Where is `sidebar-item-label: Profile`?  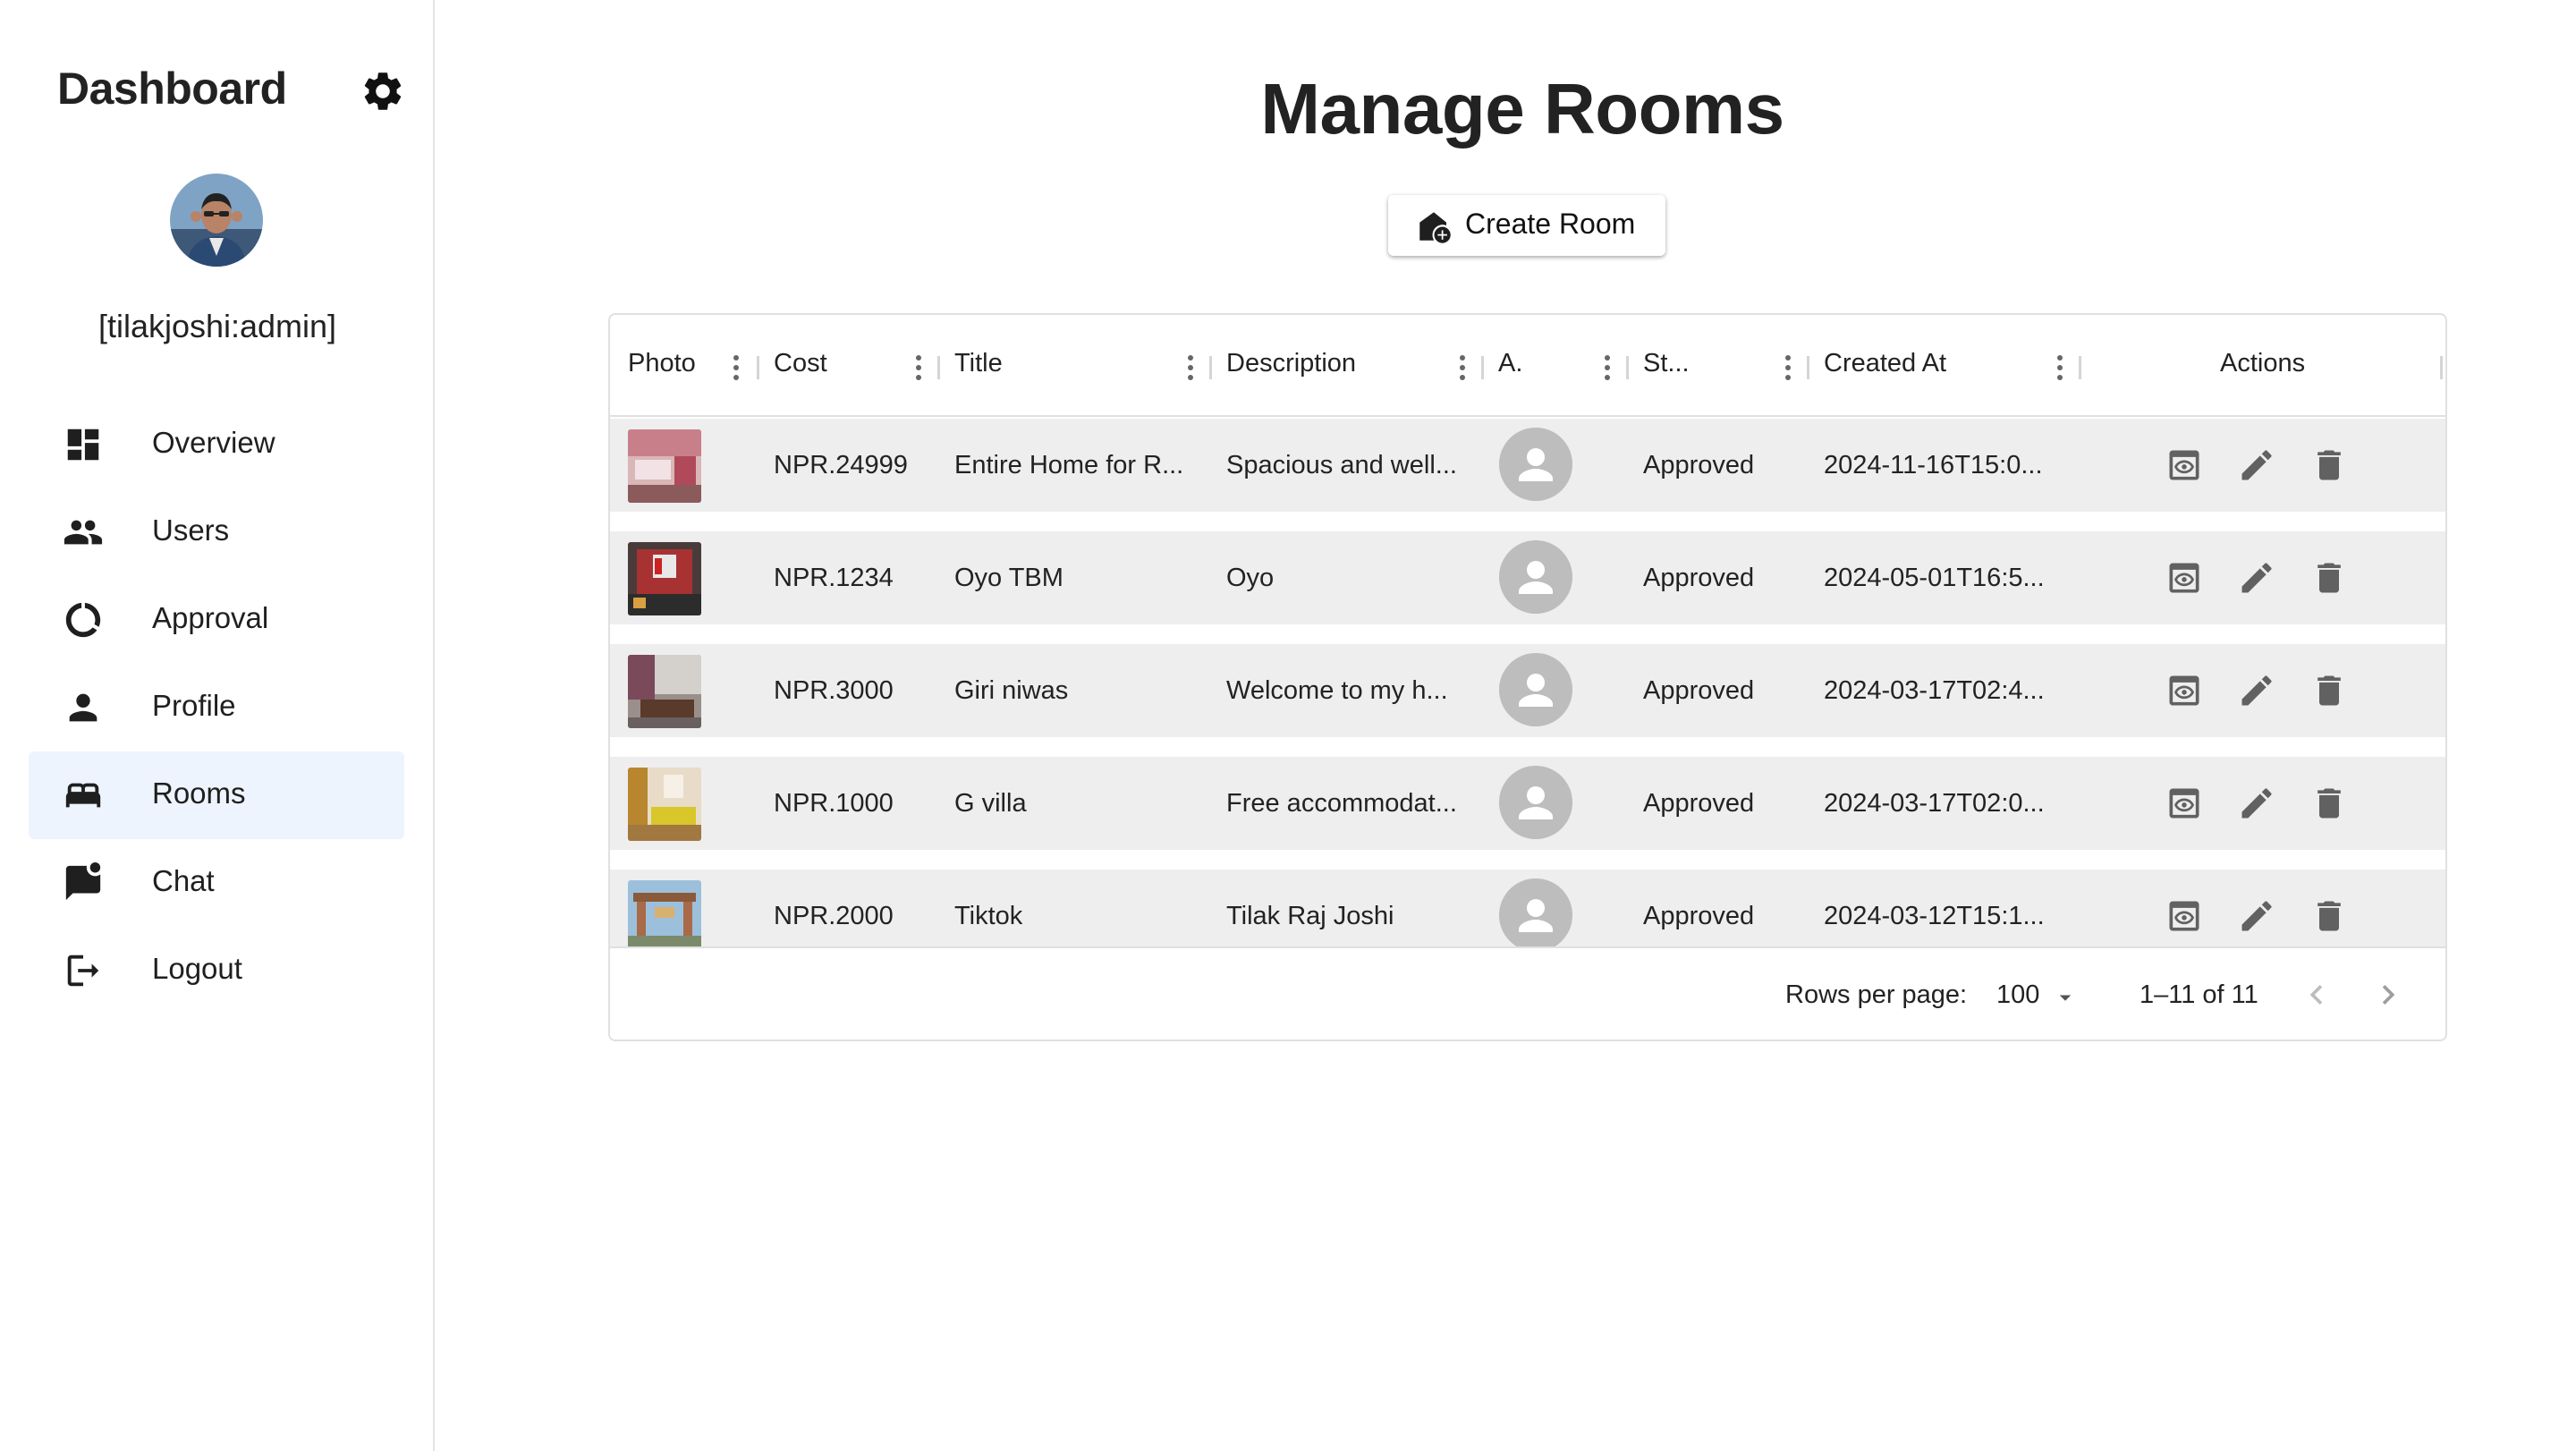
sidebar-item-label: Profile is located at coordinates (194, 705).